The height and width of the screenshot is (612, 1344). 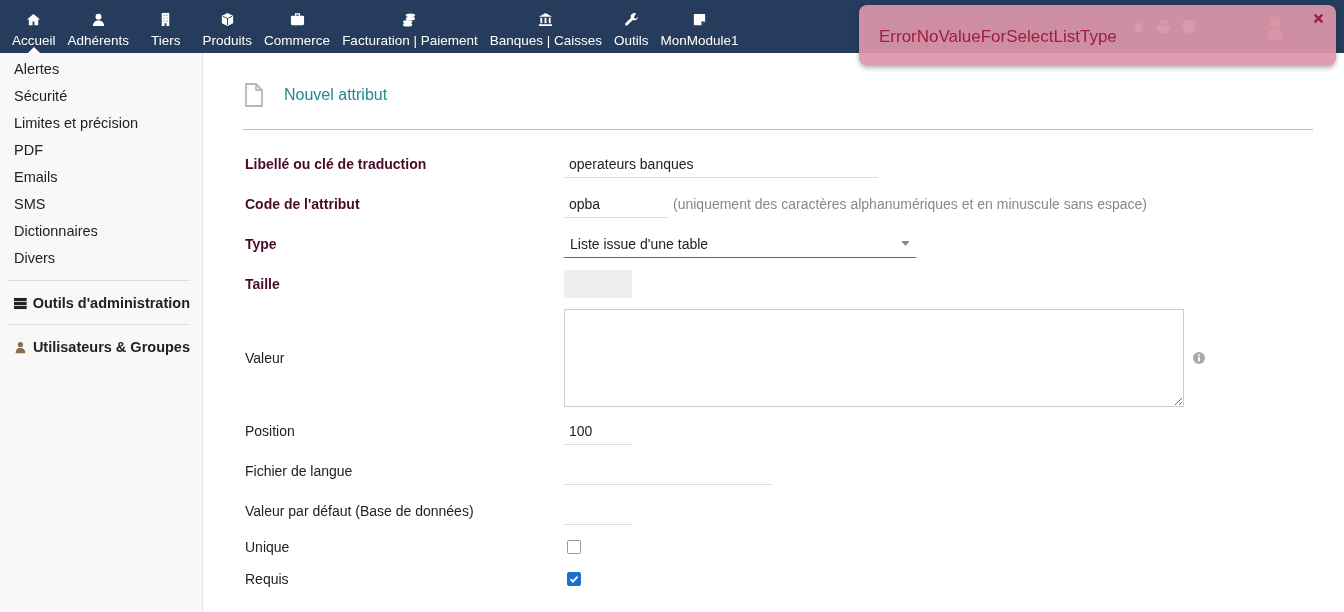 I want to click on select-dropdown: Liste issue d'une table, so click(x=740, y=244).